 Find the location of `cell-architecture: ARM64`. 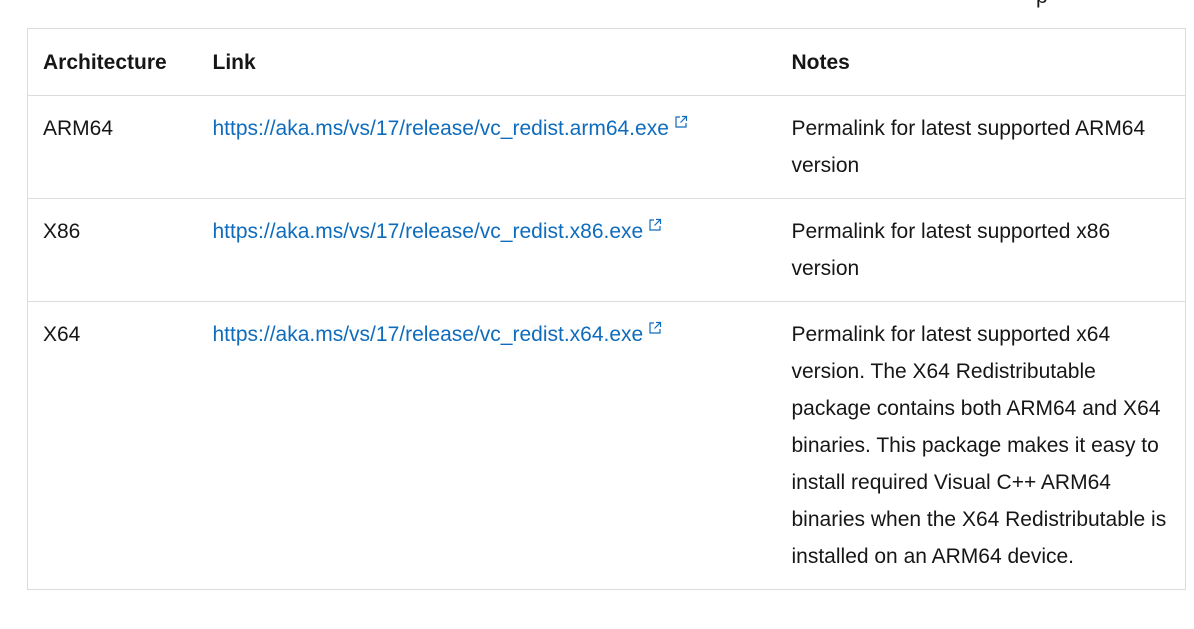

cell-architecture: ARM64 is located at coordinates (112, 147).